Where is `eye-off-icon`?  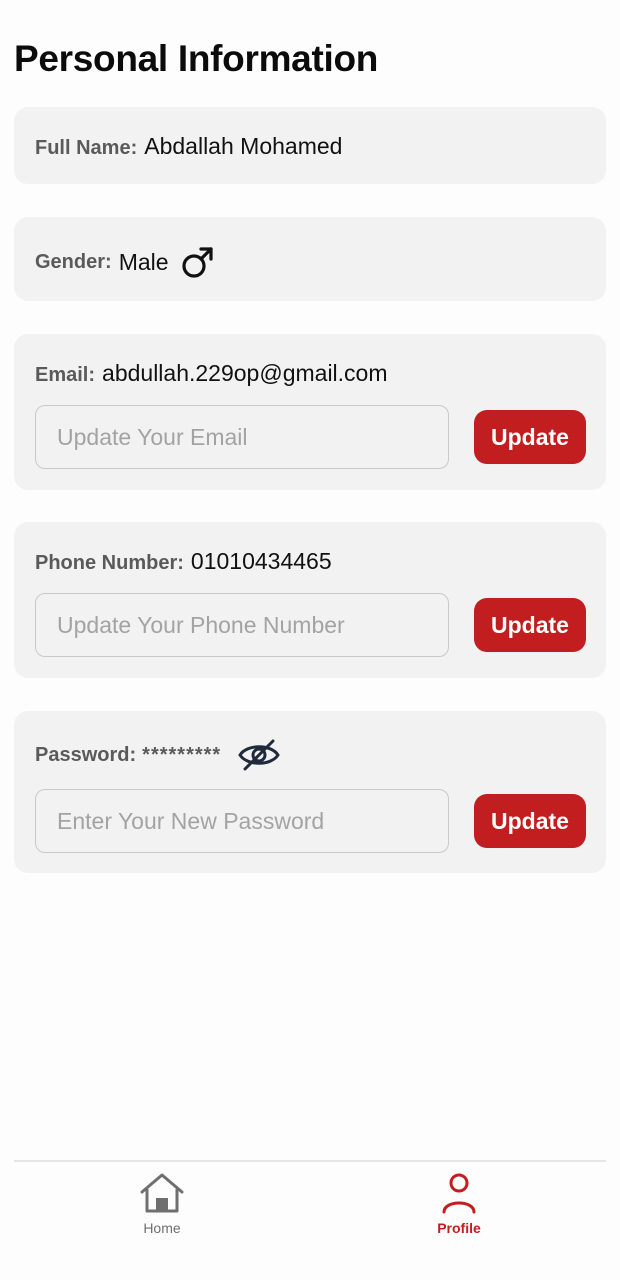
eye-off-icon is located at coordinates (259, 755).